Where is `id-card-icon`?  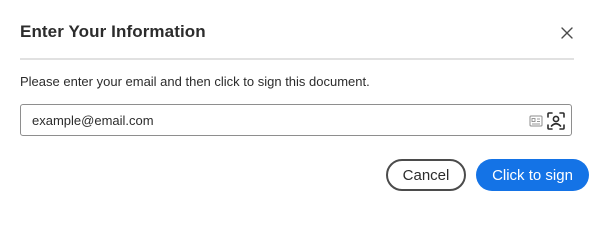 id-card-icon is located at coordinates (536, 121).